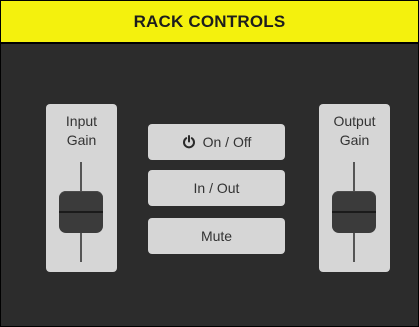  What do you see at coordinates (227, 142) in the screenshot?
I see `on-off-label: On / Off` at bounding box center [227, 142].